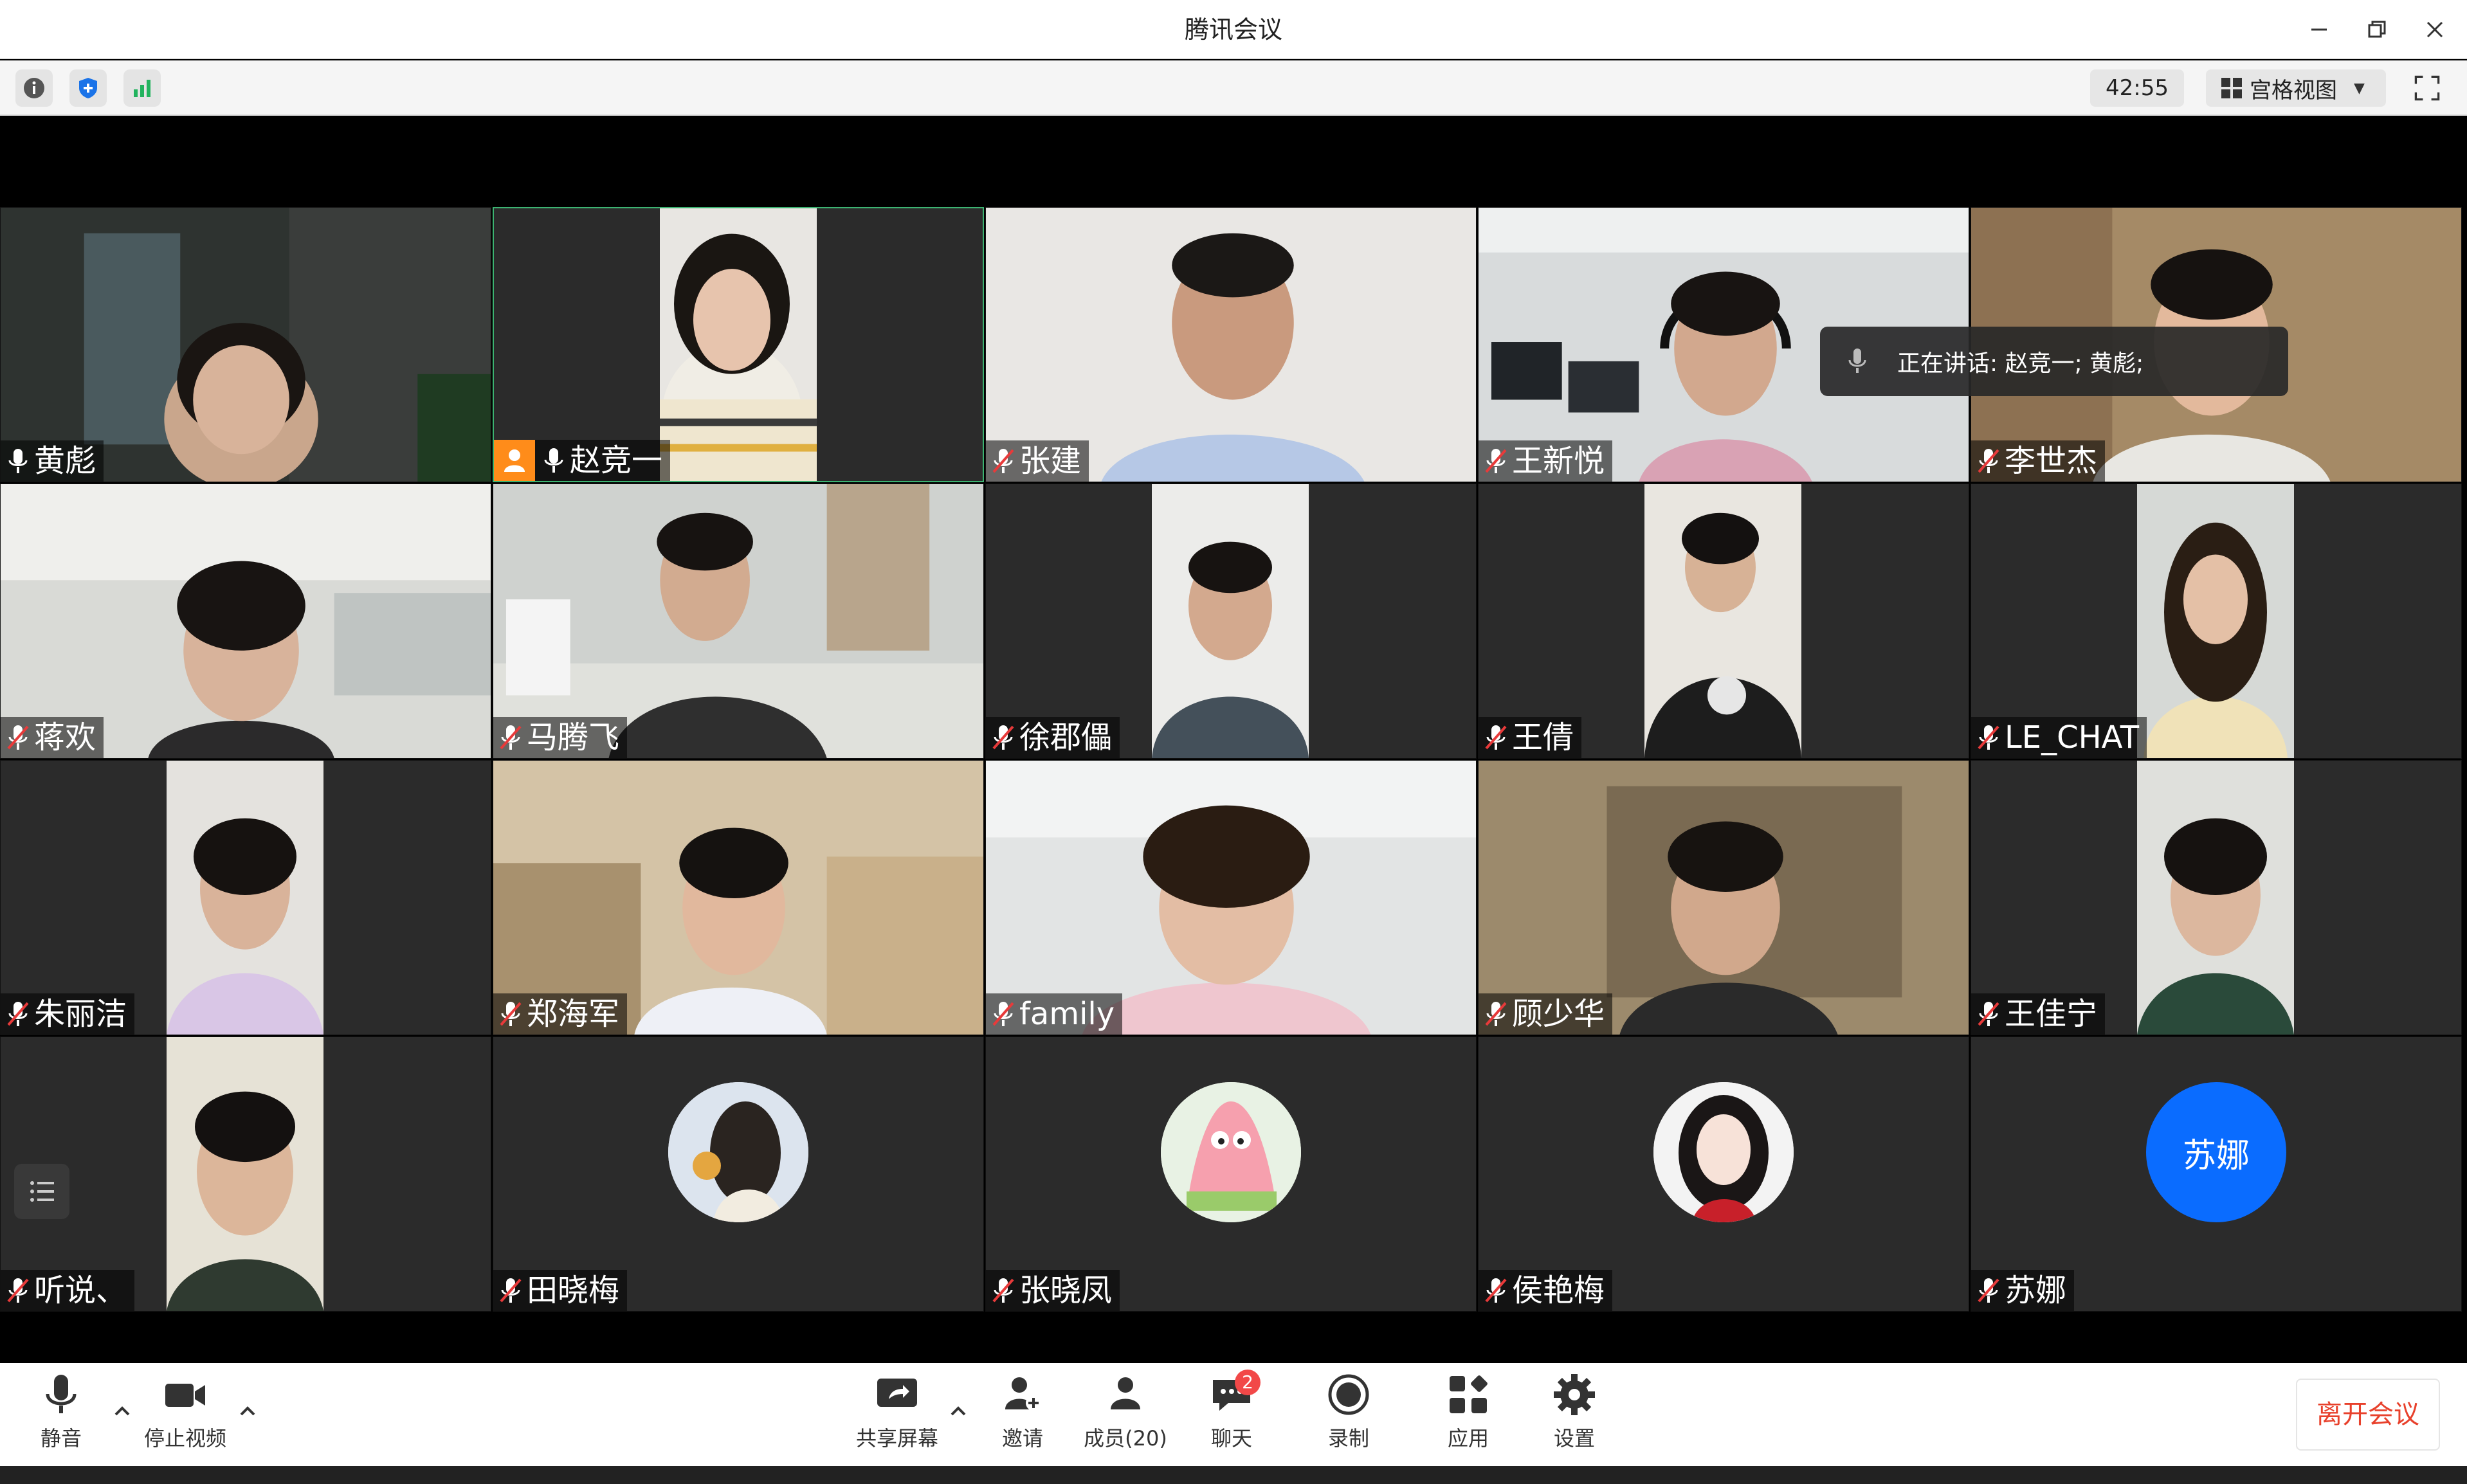 The height and width of the screenshot is (1484, 2467). Describe the element at coordinates (1231, 897) in the screenshot. I see `video-tile: family` at that location.